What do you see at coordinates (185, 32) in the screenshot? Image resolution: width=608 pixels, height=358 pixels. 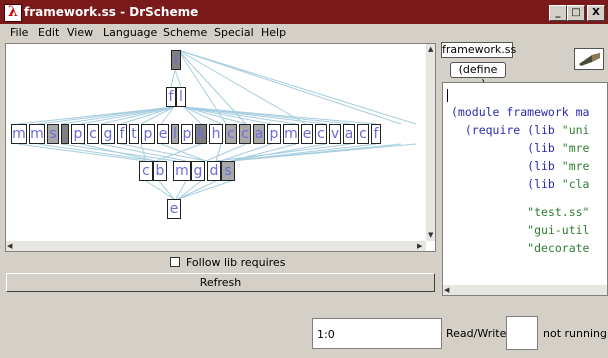 I see `menu-scheme: Scheme` at bounding box center [185, 32].